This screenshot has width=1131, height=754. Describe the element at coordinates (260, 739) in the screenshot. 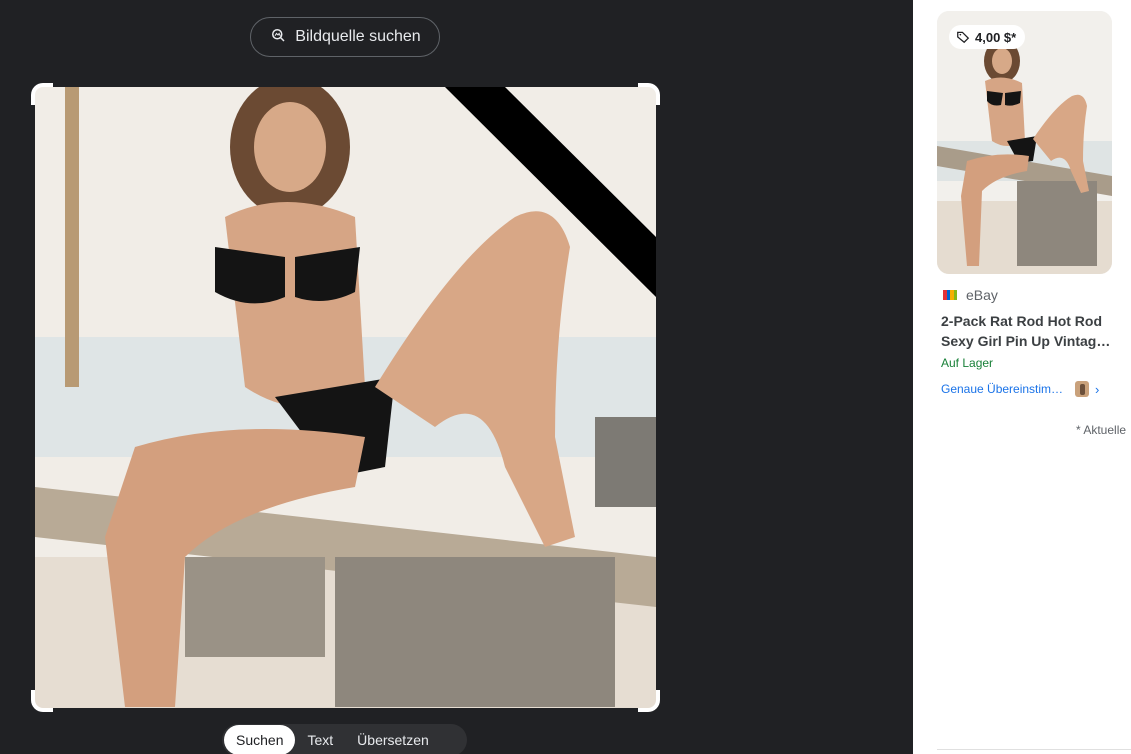

I see `tab-suchen: Suchen` at that location.